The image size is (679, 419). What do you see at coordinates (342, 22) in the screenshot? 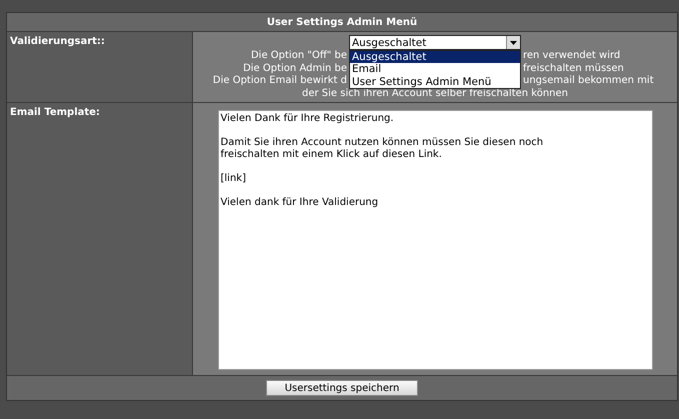
I see `panel-title: User Settings Admin Menü` at bounding box center [342, 22].